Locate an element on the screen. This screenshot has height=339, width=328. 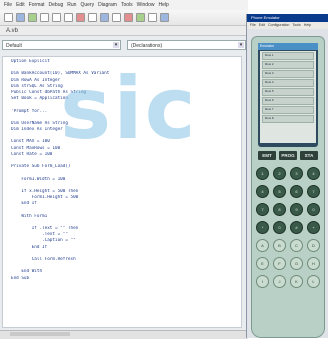
softkey-sta: STA is located at coordinates (309, 155).